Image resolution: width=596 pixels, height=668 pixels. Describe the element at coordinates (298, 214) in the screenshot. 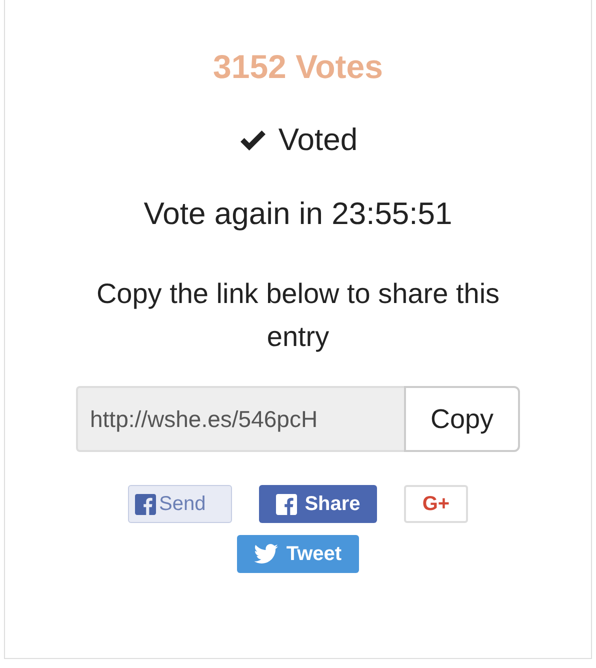

I see `countdown-text: Vote again in 23:55:51` at that location.